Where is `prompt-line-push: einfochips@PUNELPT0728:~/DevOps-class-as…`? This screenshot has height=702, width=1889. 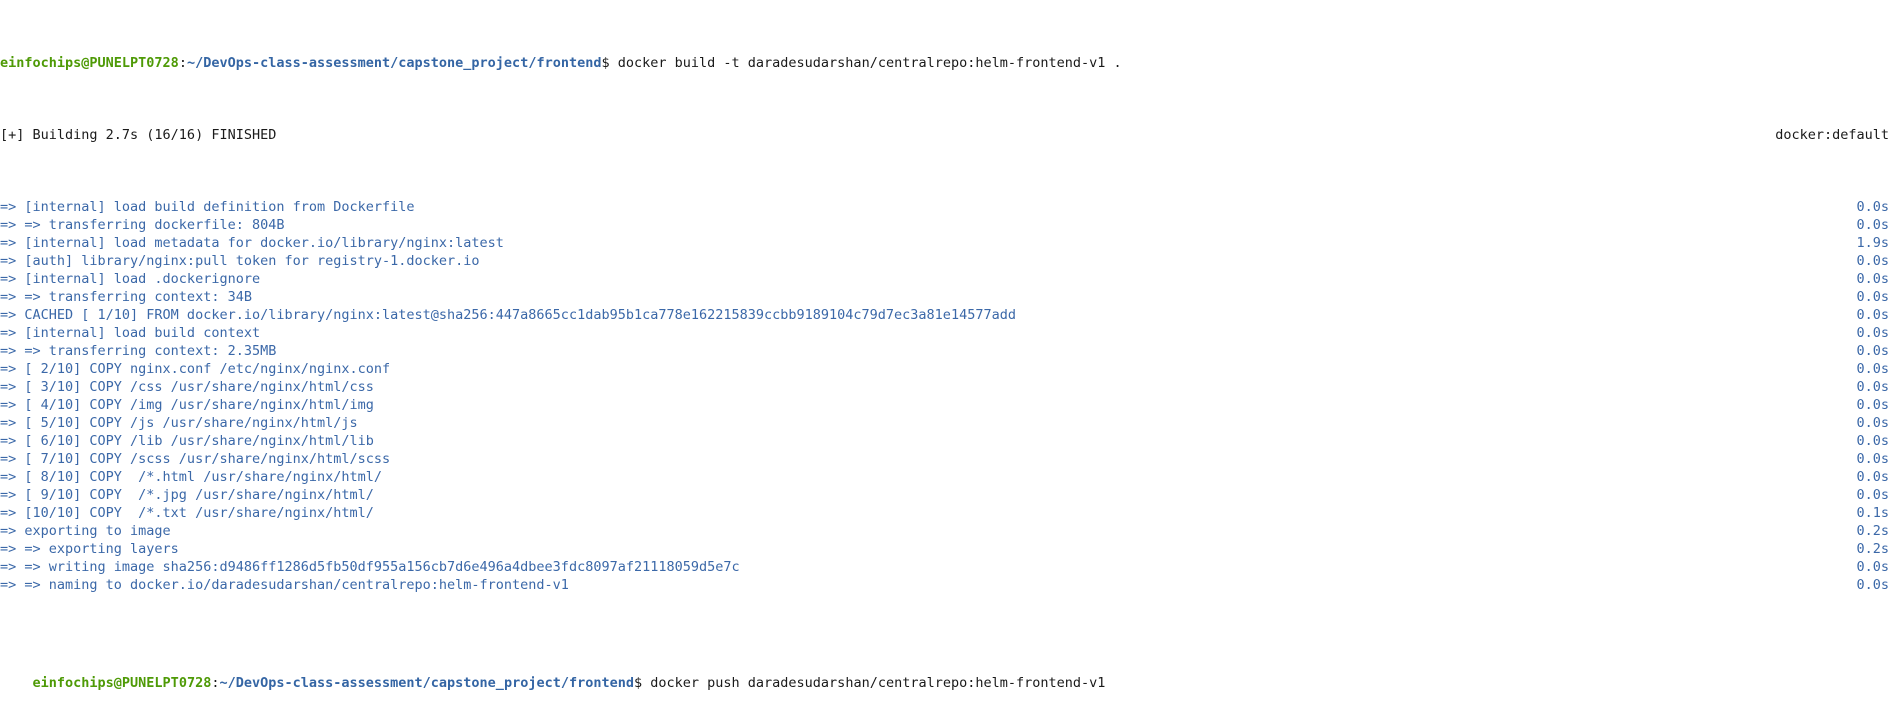
prompt-line-push: einfochips@PUNELPT0728:~/DevOps-class-as… is located at coordinates (944, 669).